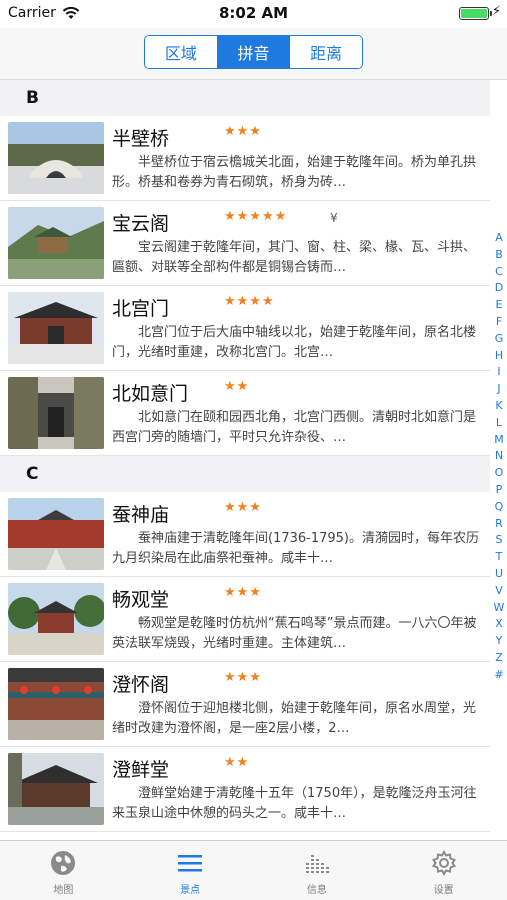 This screenshot has width=507, height=900. Describe the element at coordinates (334, 218) in the screenshot. I see `price-icon: ¥` at that location.